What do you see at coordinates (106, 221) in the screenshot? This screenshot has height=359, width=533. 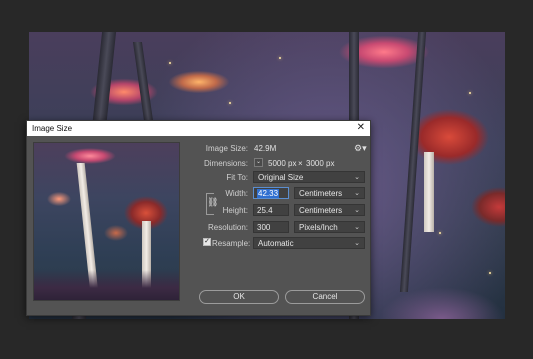 I see `image-preview` at bounding box center [106, 221].